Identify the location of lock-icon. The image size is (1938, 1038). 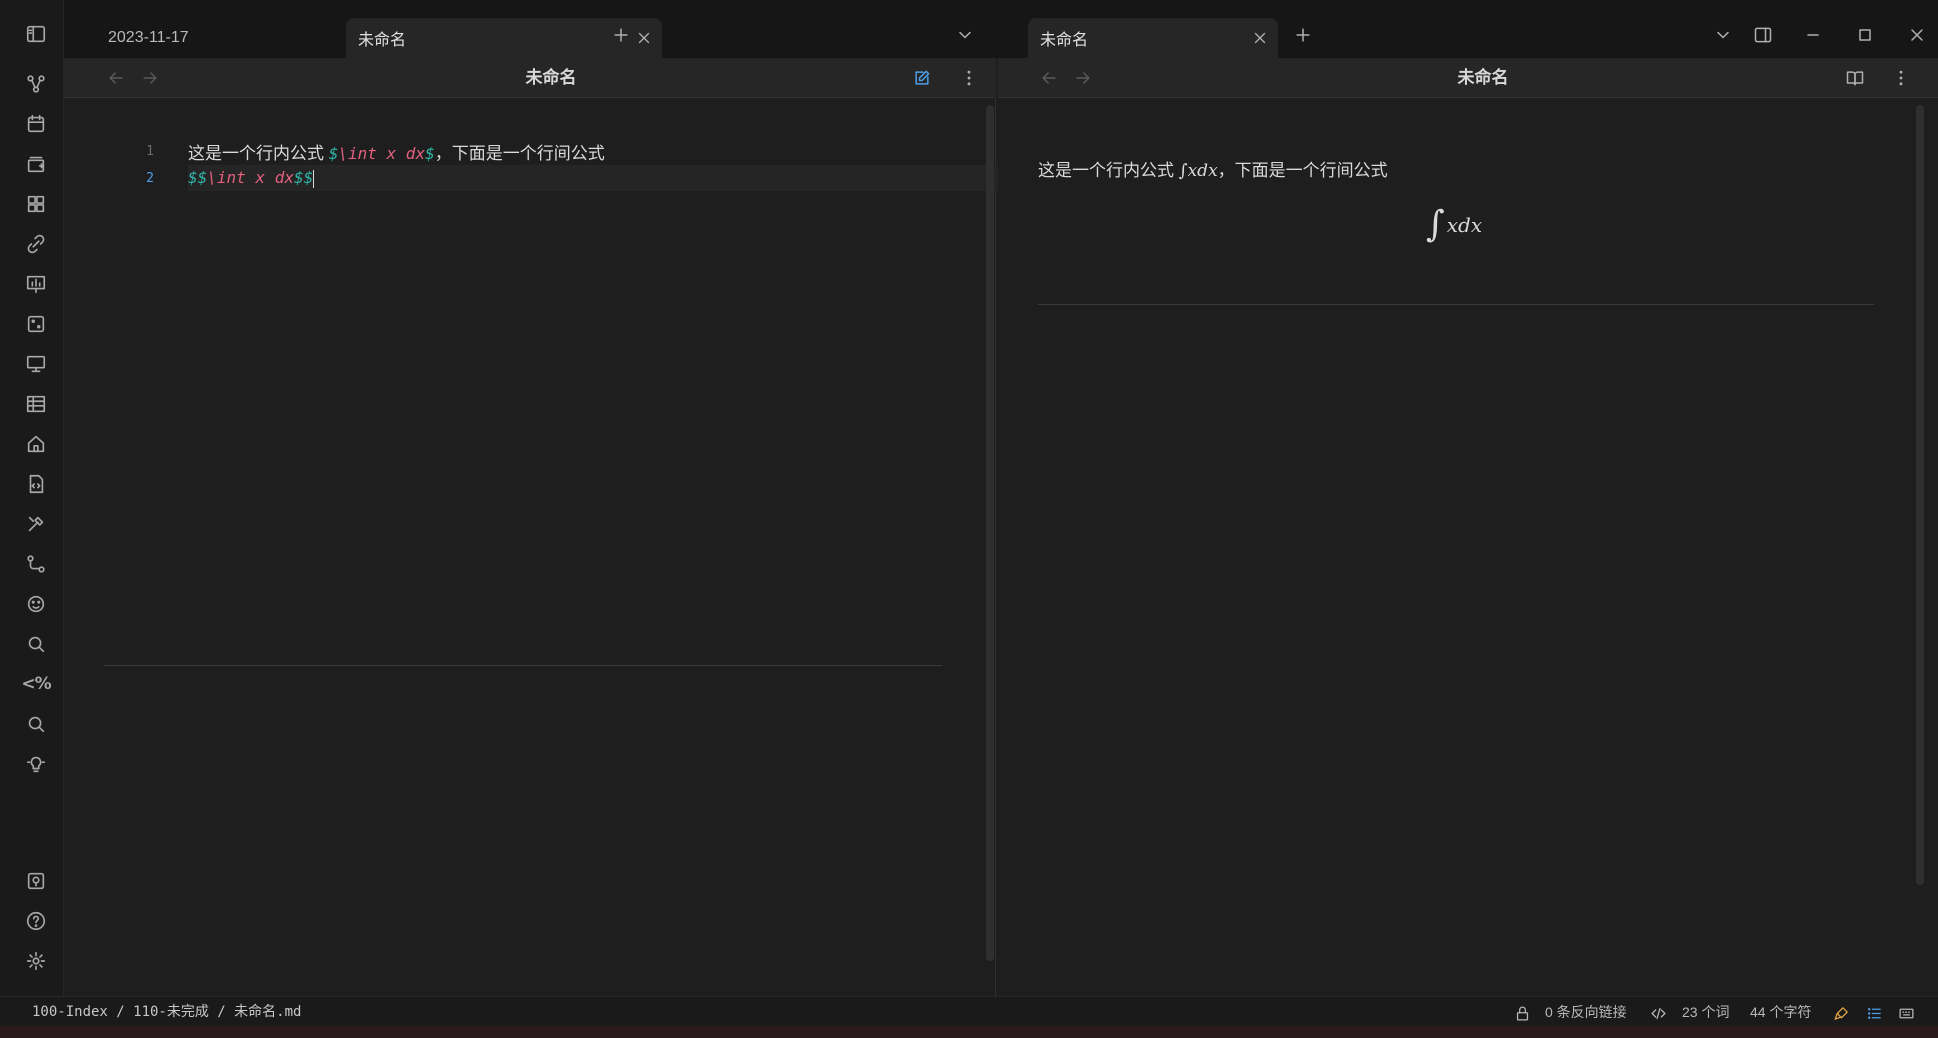
(1522, 1012).